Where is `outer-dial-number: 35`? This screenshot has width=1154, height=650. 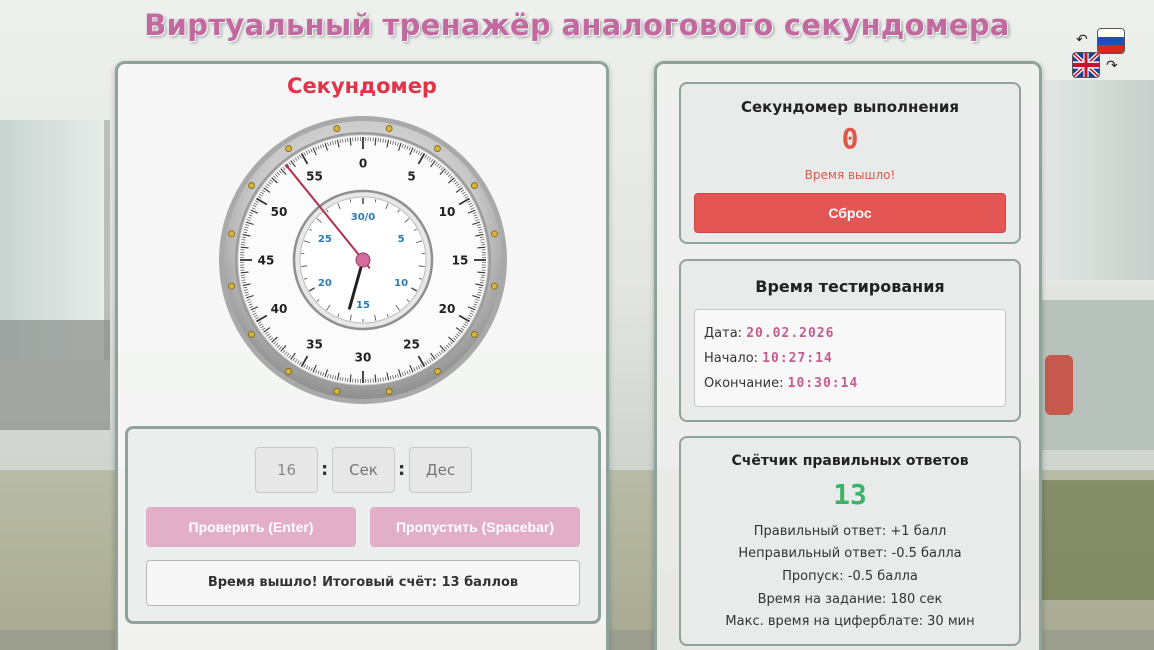
outer-dial-number: 35 is located at coordinates (314, 345).